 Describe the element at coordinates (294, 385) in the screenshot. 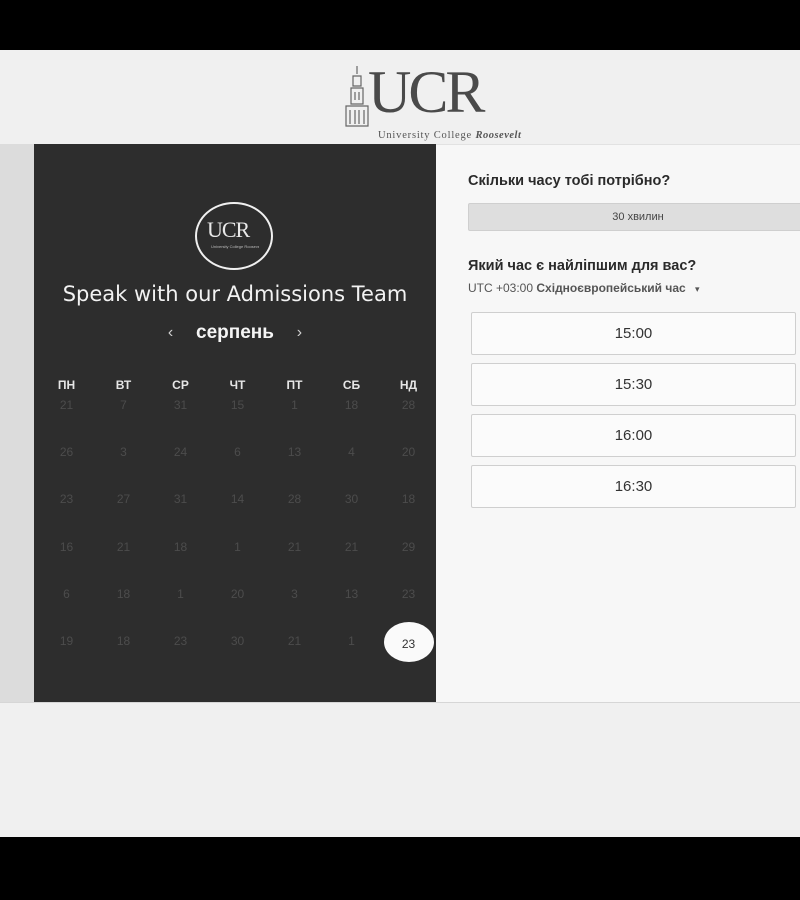

I see `weekday-label: ПТ` at that location.